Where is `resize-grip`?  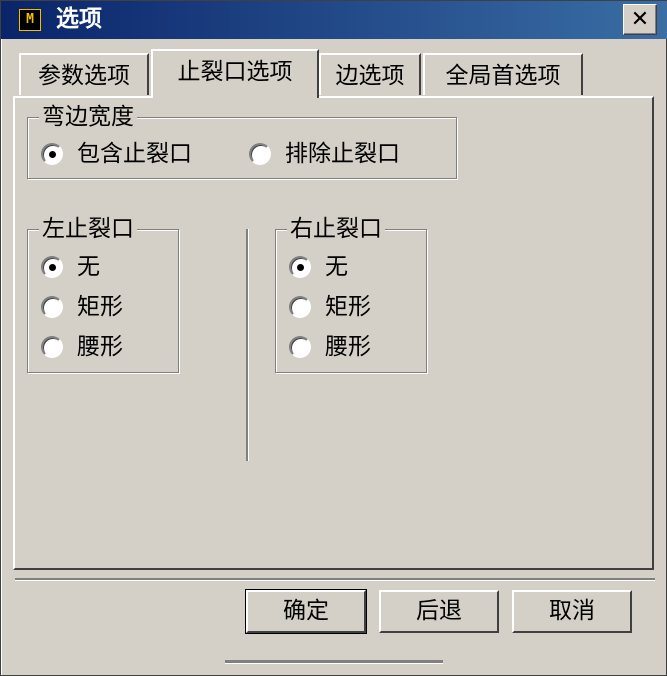
resize-grip is located at coordinates (334, 662).